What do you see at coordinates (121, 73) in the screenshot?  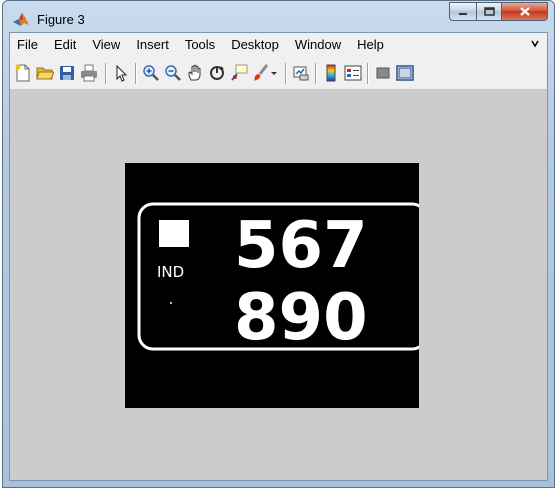 I see `edit-plot-icon` at bounding box center [121, 73].